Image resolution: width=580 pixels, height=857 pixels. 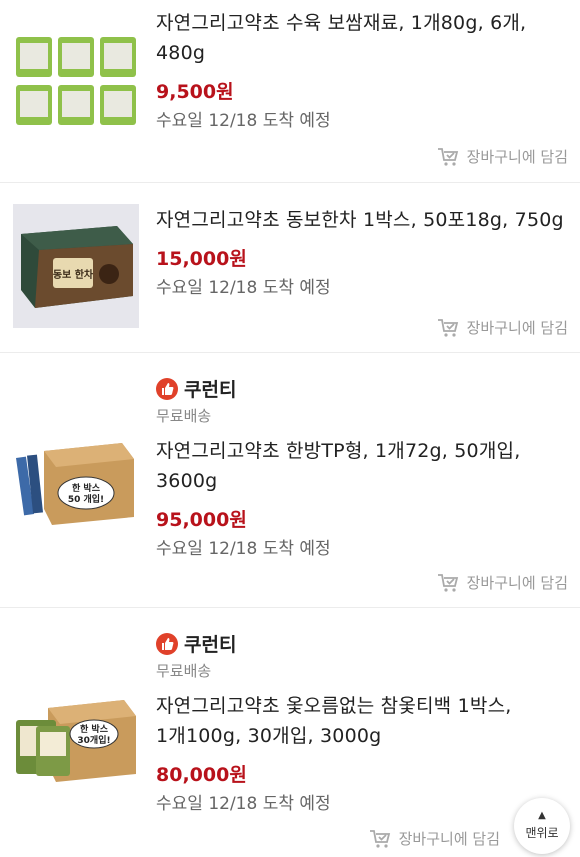 I want to click on scroll-to-top-label: 맨위로, so click(x=542, y=833).